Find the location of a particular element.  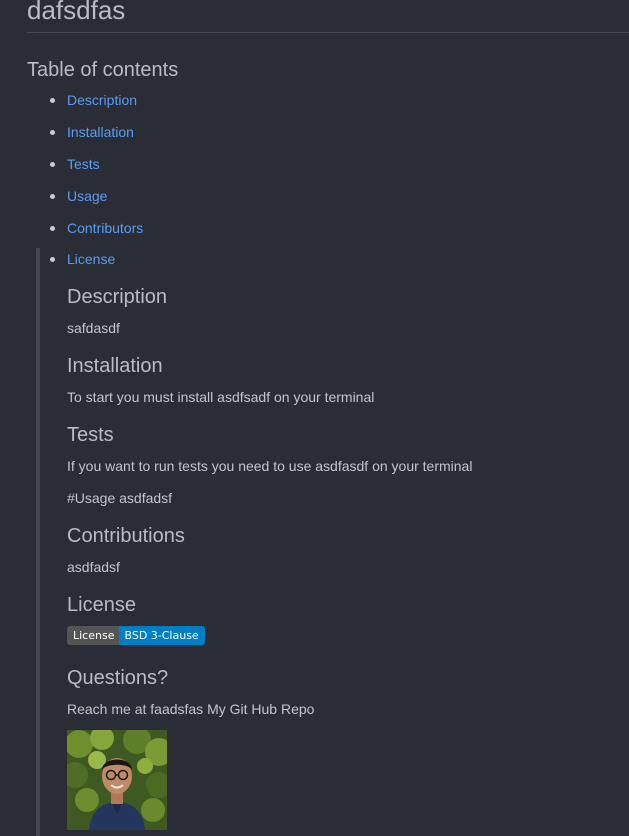

usage-text: #Usage asdfadsf is located at coordinates (120, 498).